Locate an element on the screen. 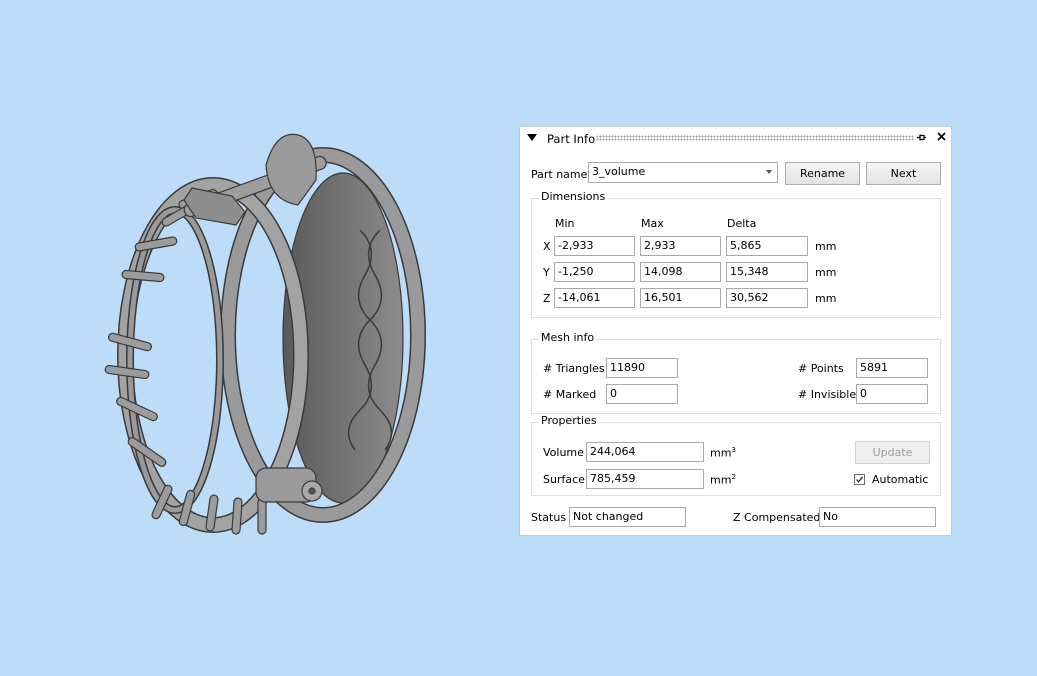 This screenshot has height=676, width=1037. status-label: Status is located at coordinates (549, 517).